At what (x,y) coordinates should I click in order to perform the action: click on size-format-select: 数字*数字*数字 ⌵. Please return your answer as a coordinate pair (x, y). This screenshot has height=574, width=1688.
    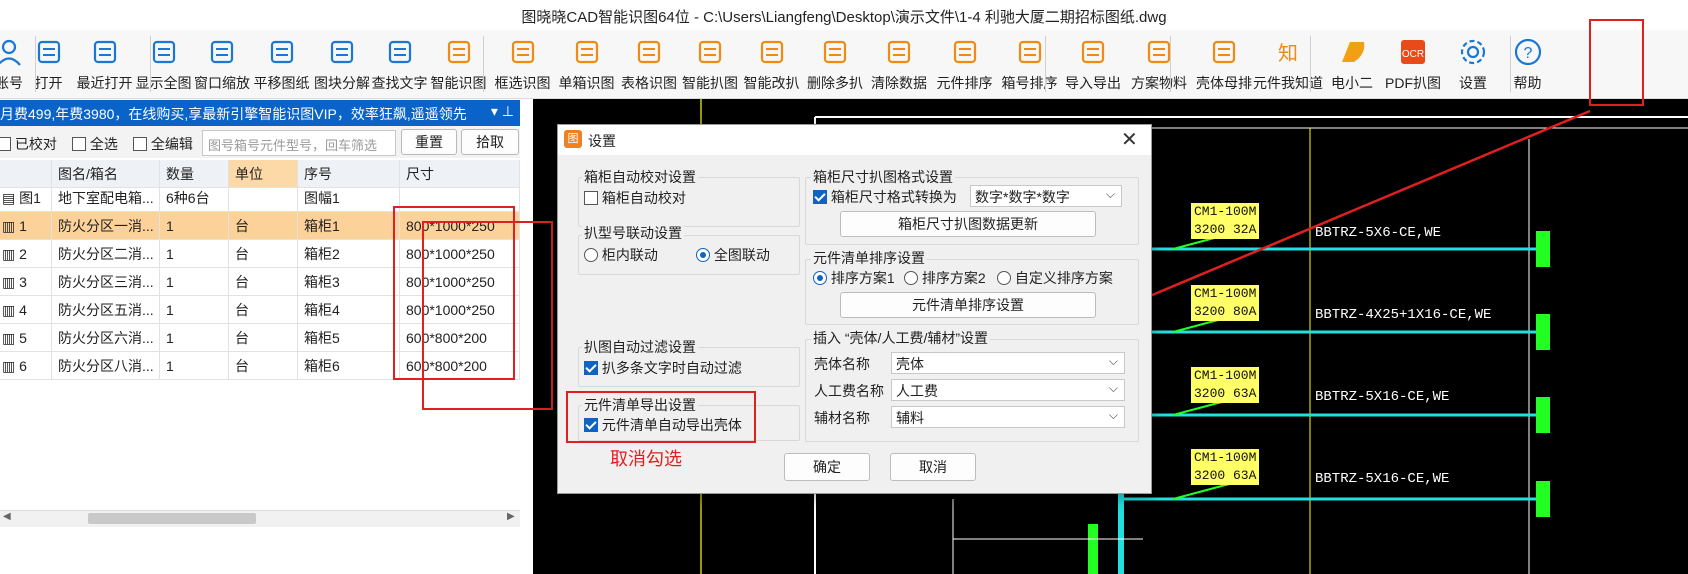
    Looking at the image, I should click on (1046, 196).